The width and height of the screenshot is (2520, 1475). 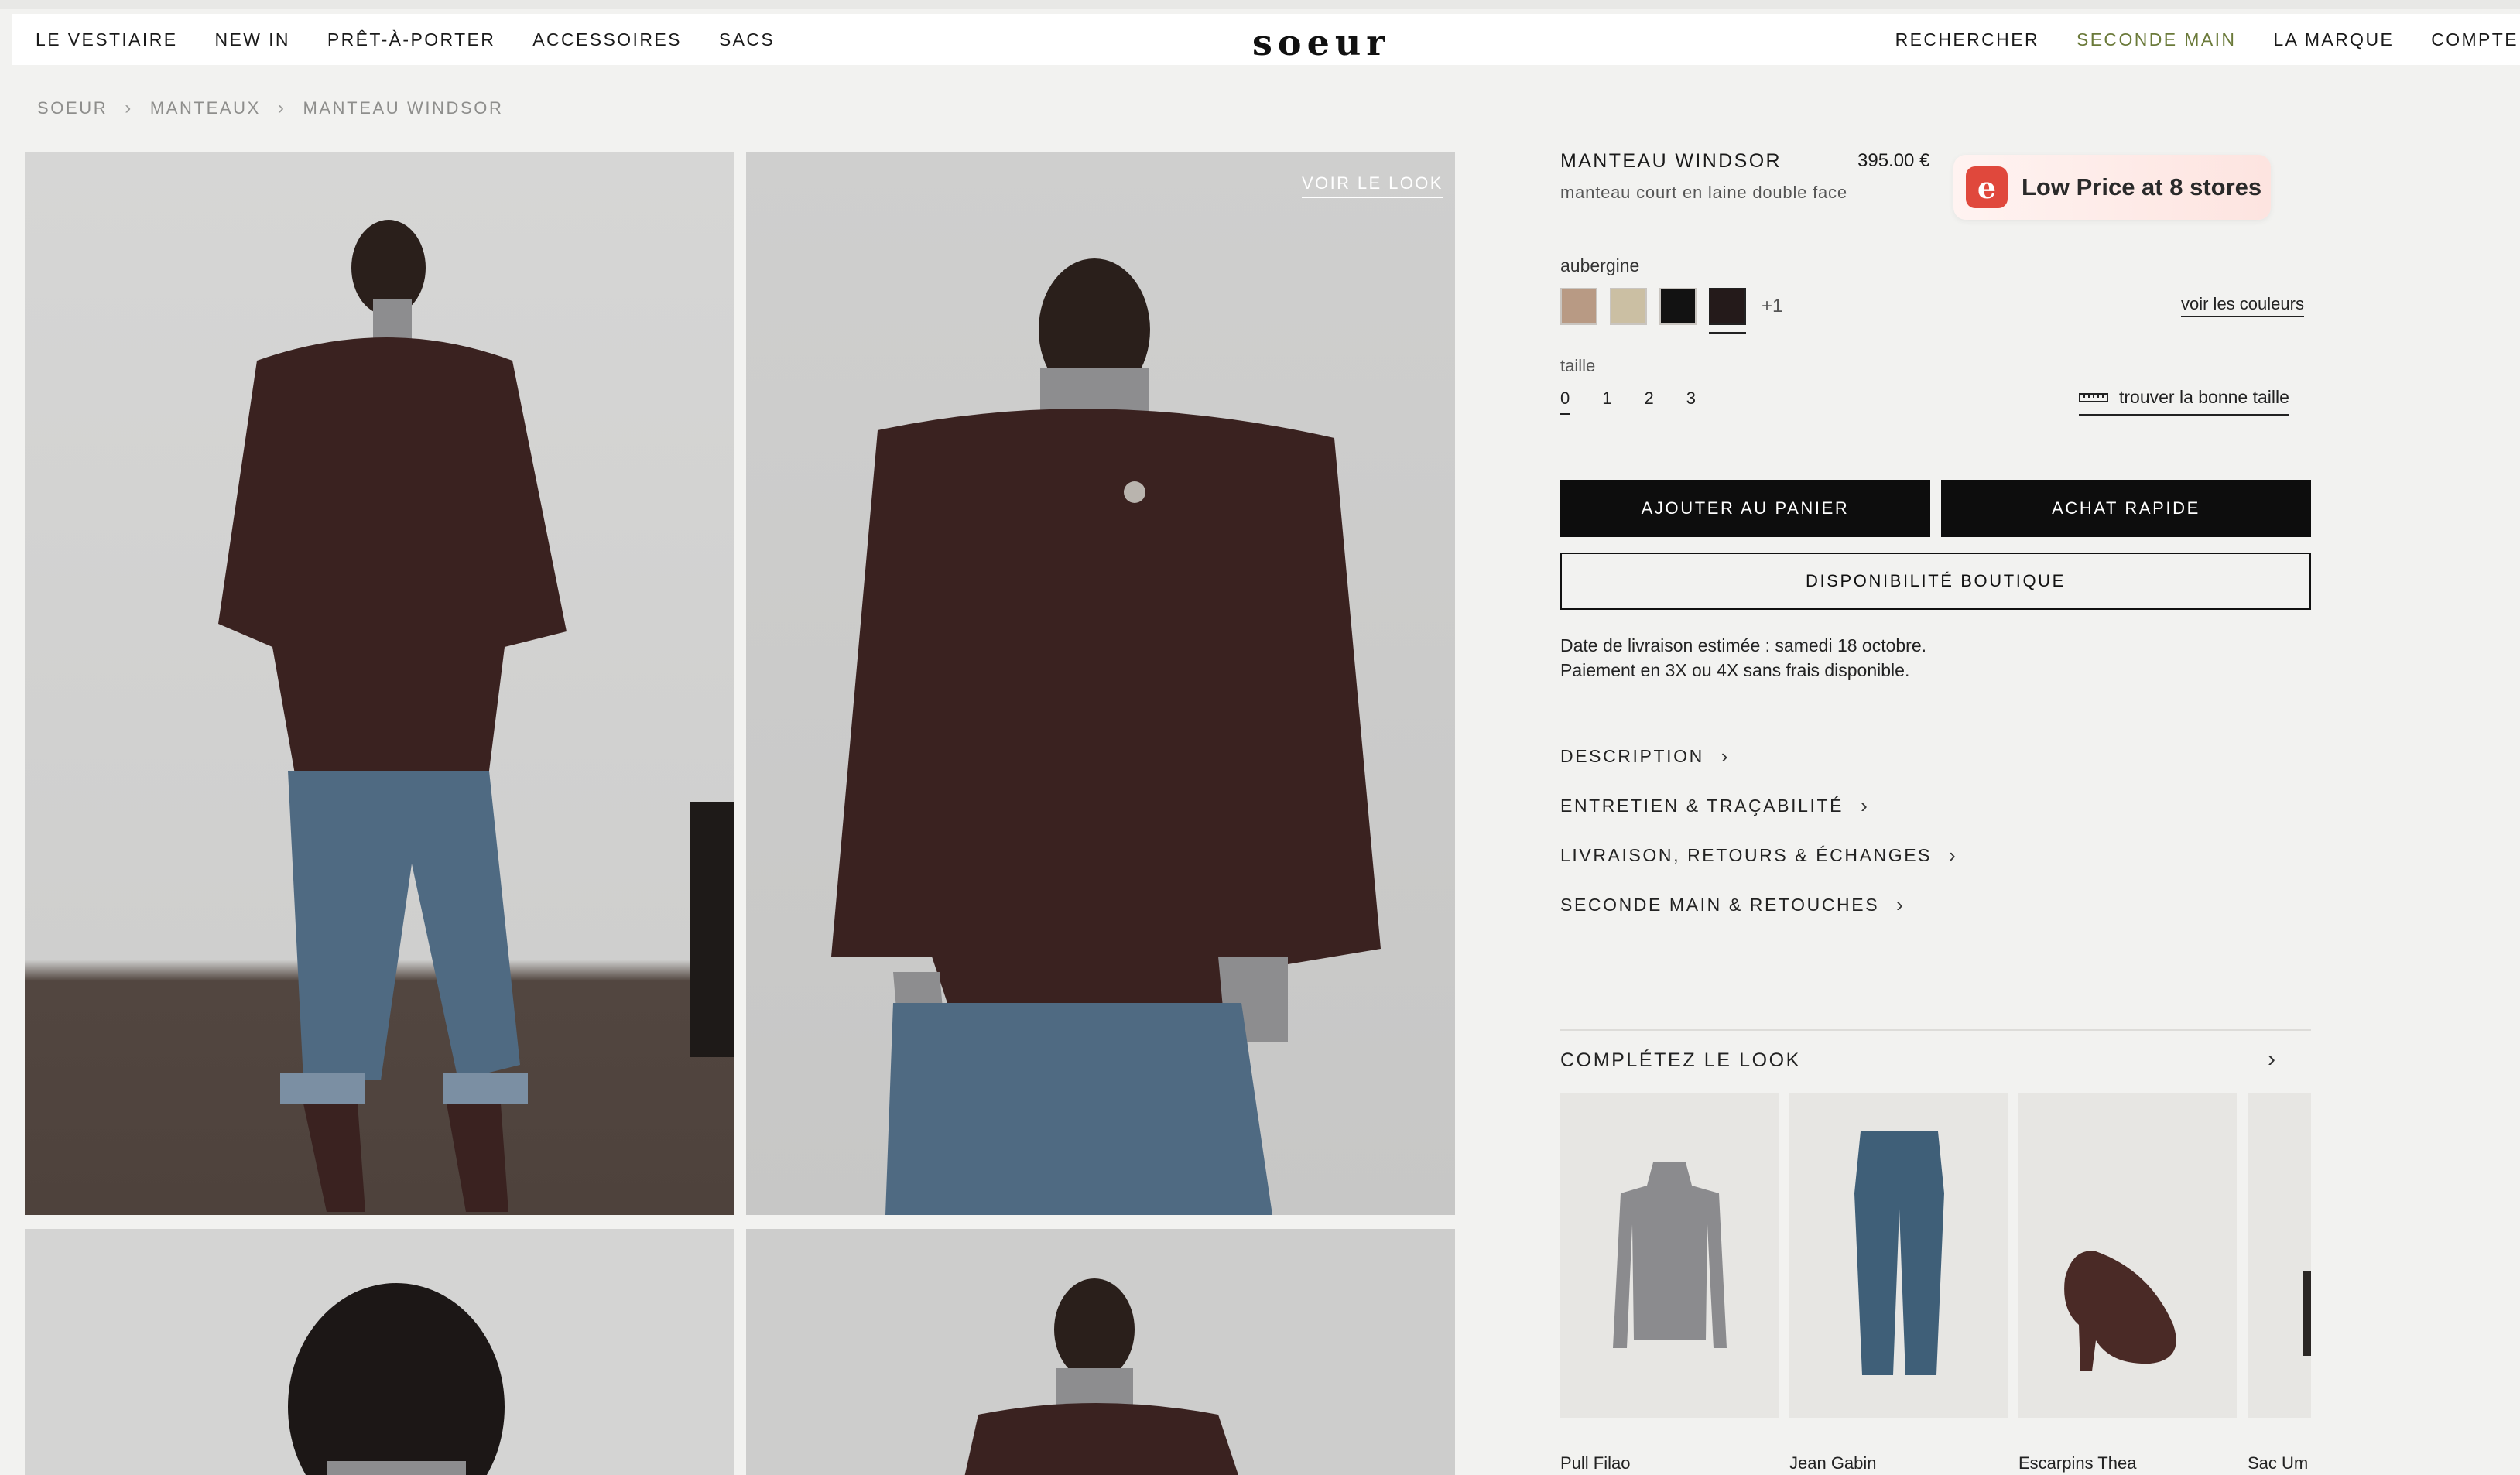 What do you see at coordinates (1600, 265) in the screenshot?
I see `selected-color-name: aubergine` at bounding box center [1600, 265].